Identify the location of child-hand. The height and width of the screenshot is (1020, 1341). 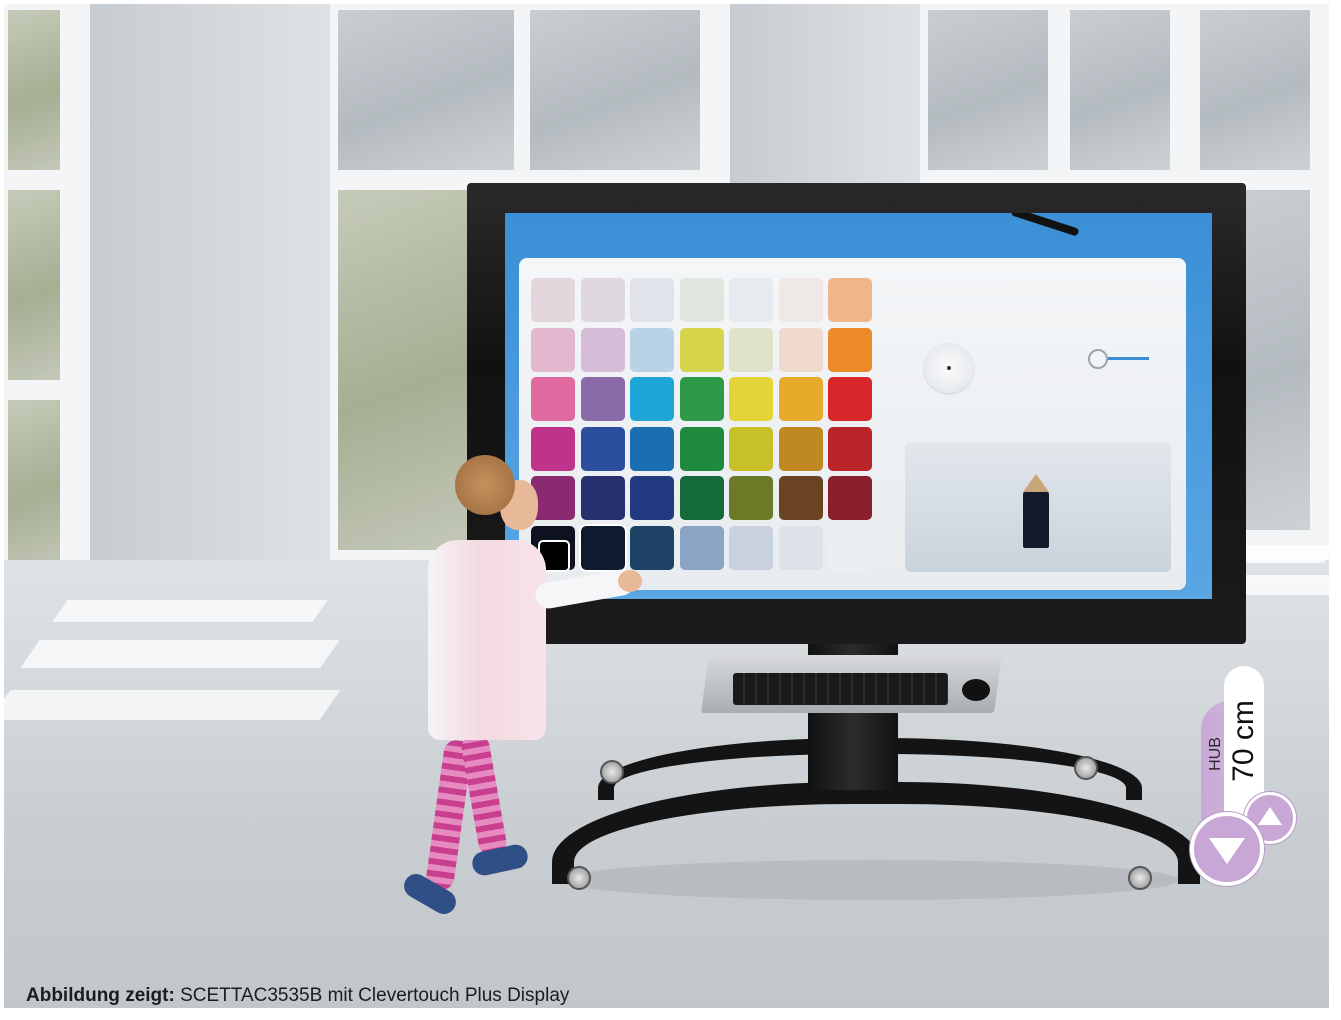
(630, 581).